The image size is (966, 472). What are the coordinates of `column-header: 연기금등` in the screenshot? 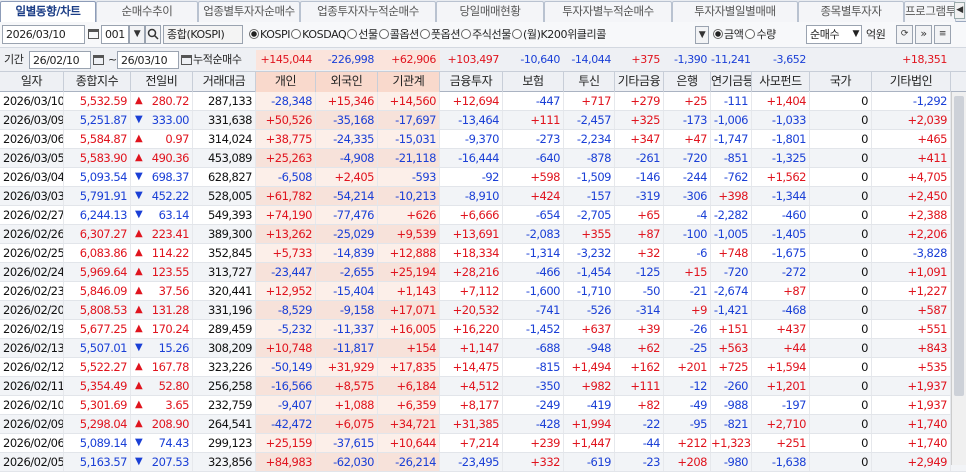 It's located at (731, 82).